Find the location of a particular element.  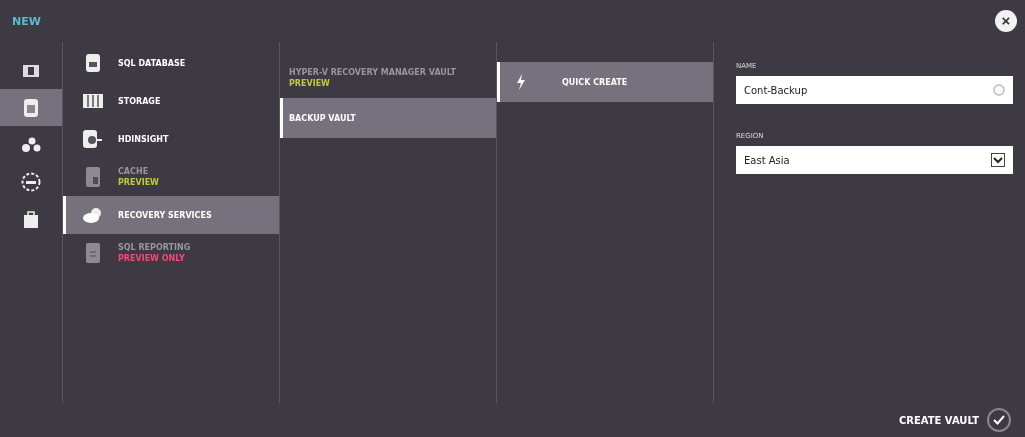

item-label: RECOVERY SERVICES is located at coordinates (165, 215).